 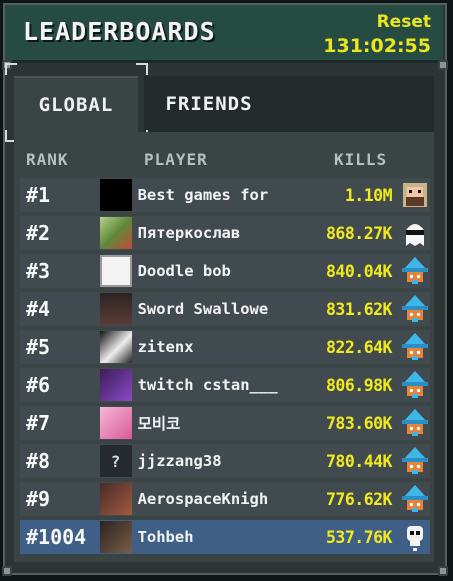 What do you see at coordinates (359, 461) in the screenshot?
I see `kills-value: 780.44K` at bounding box center [359, 461].